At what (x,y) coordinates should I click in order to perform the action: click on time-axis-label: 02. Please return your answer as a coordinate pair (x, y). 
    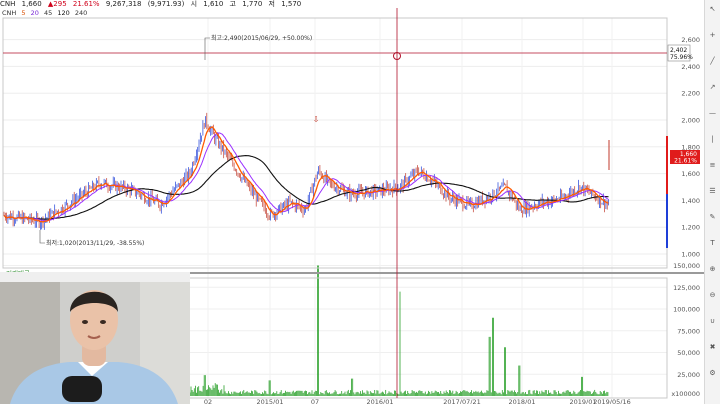
    Looking at the image, I should click on (208, 401).